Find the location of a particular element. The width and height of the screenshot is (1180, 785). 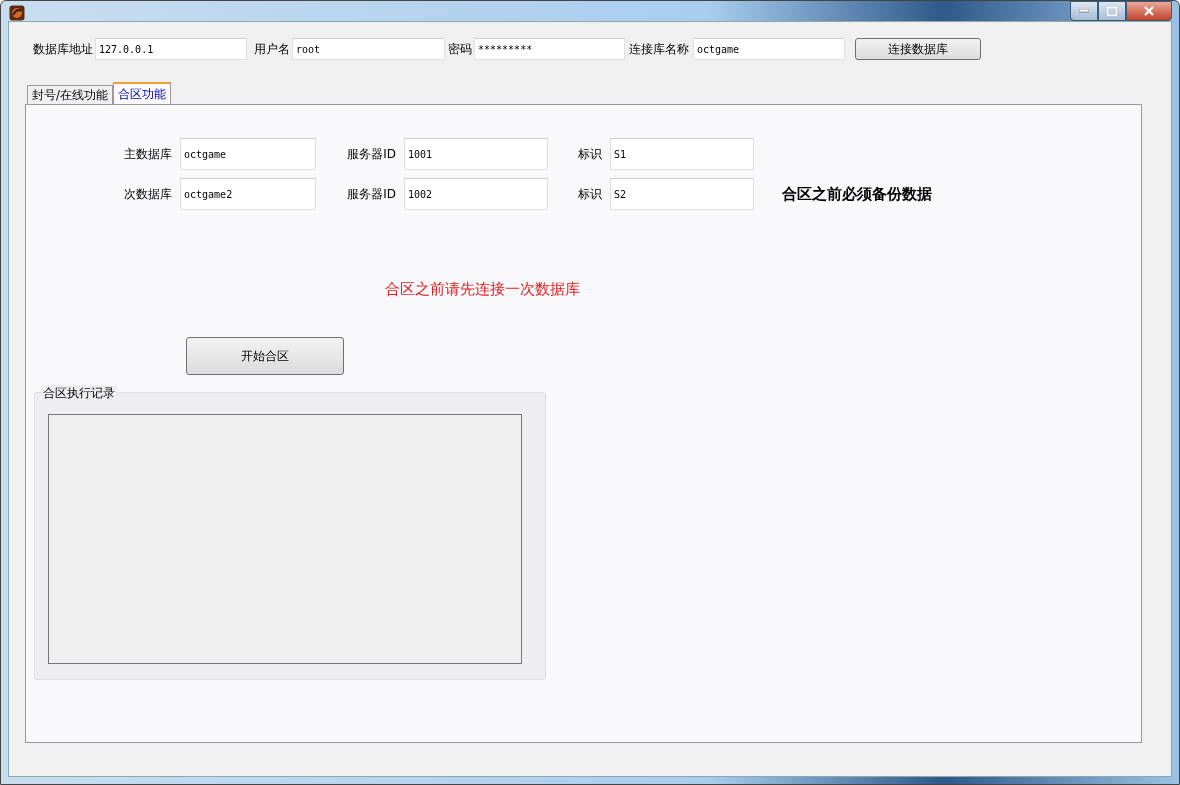

tab: 合区功能 is located at coordinates (142, 93).